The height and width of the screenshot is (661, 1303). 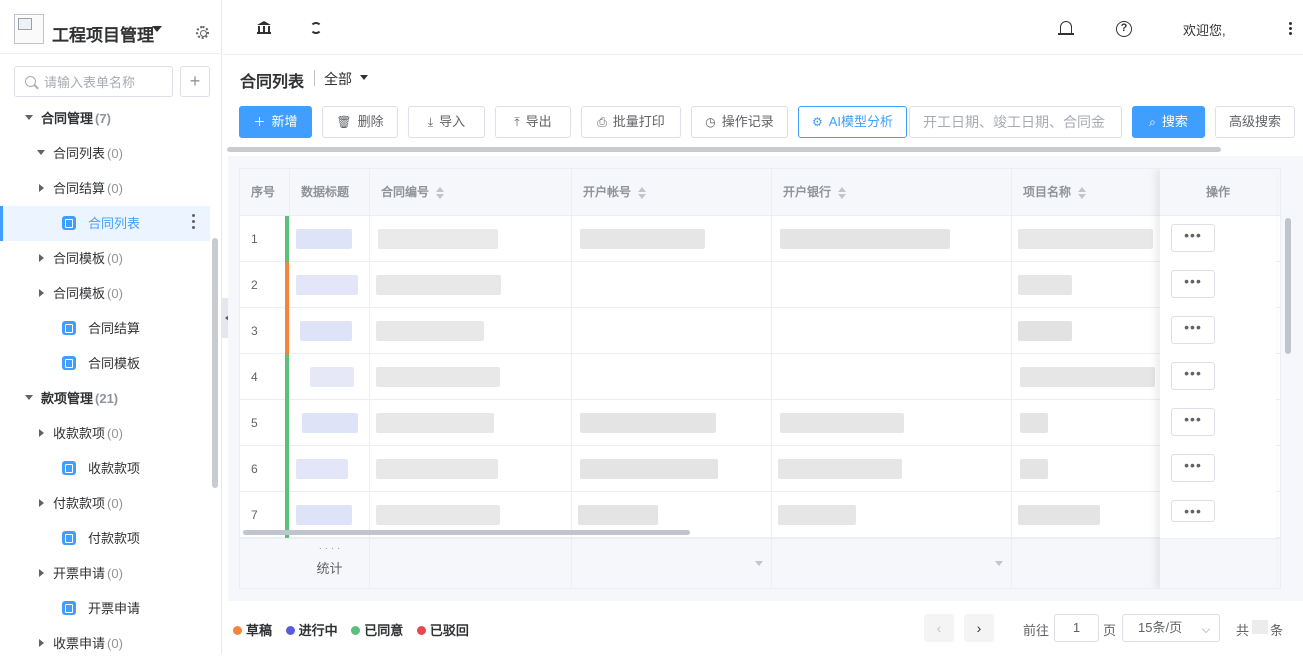 I want to click on batch-print-button: ⎙ 批量打印, so click(x=631, y=122).